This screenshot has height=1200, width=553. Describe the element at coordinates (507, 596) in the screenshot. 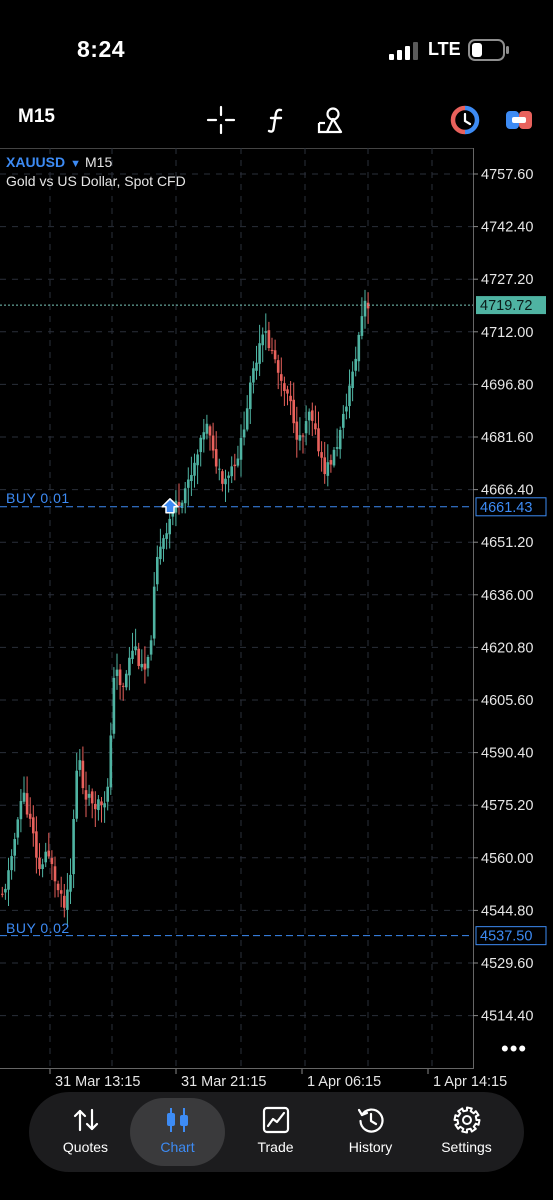

I see `price-label: 4636.00` at that location.